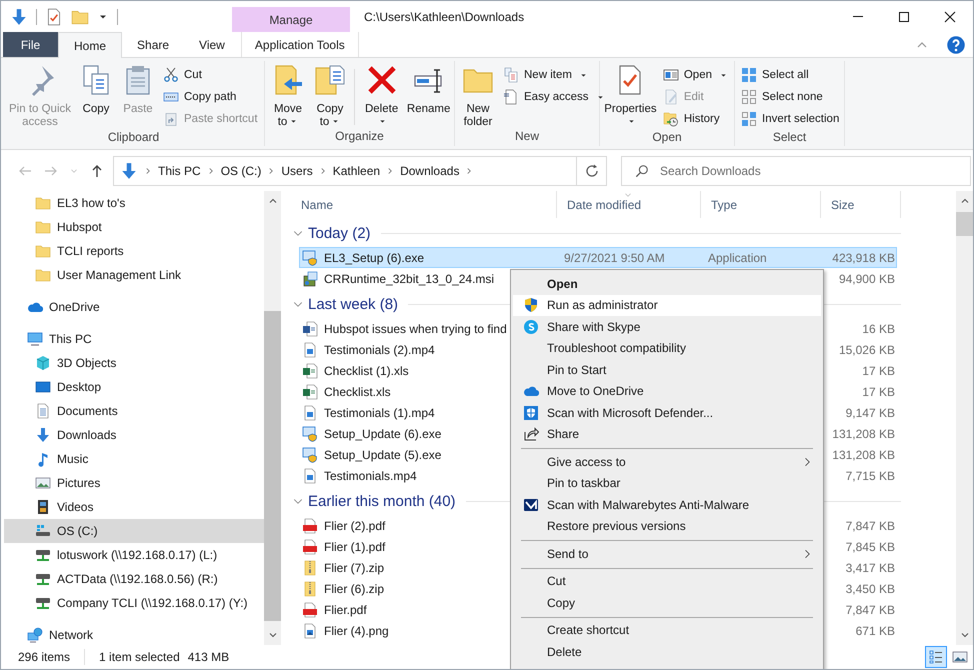 The height and width of the screenshot is (670, 974). Describe the element at coordinates (153, 44) in the screenshot. I see `ribbon-tab: Share` at that location.